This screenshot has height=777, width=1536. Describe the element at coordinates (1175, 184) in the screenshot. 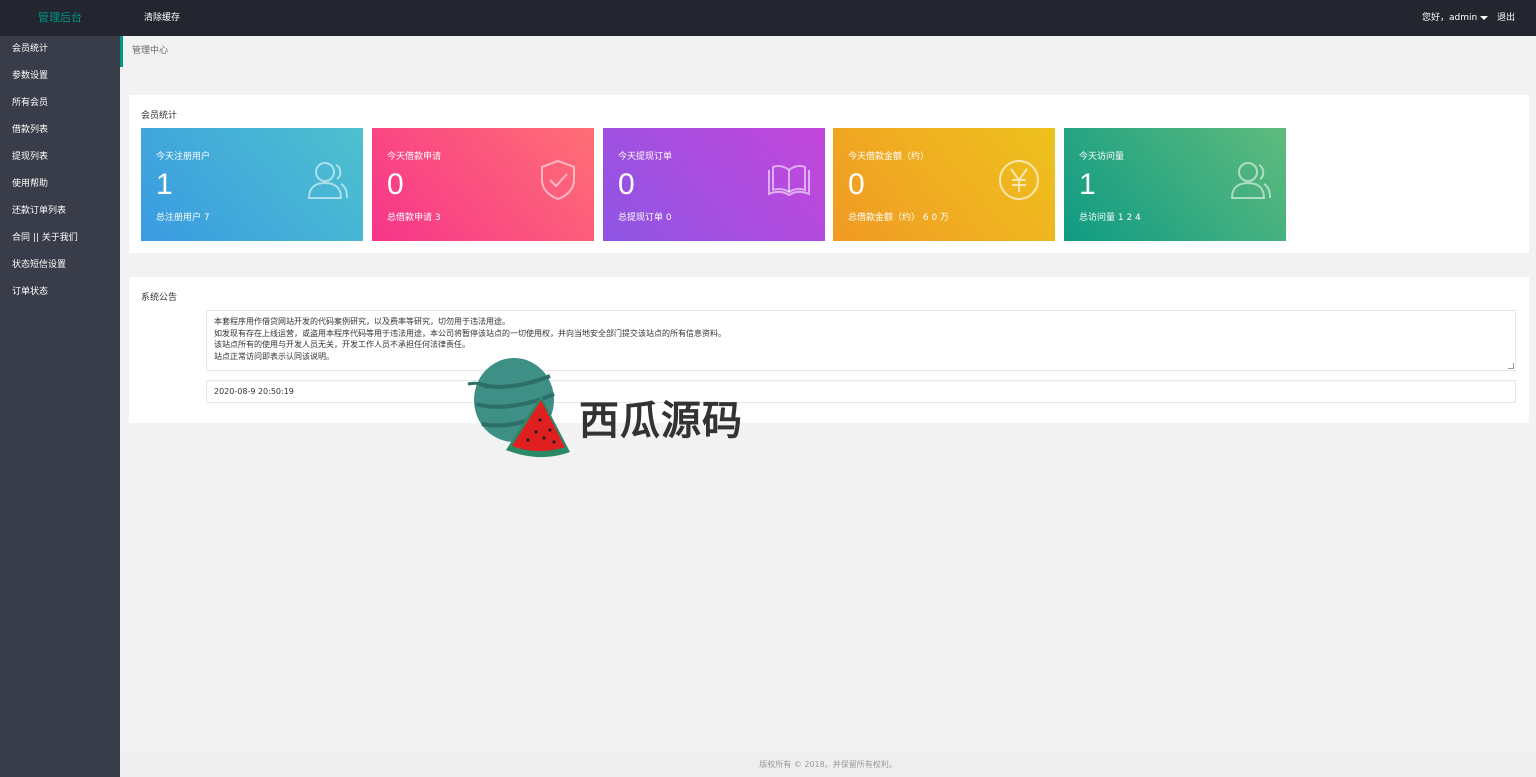

I see `stat-card-visits: 今天访问量 1 总访问量 1 2 4` at that location.